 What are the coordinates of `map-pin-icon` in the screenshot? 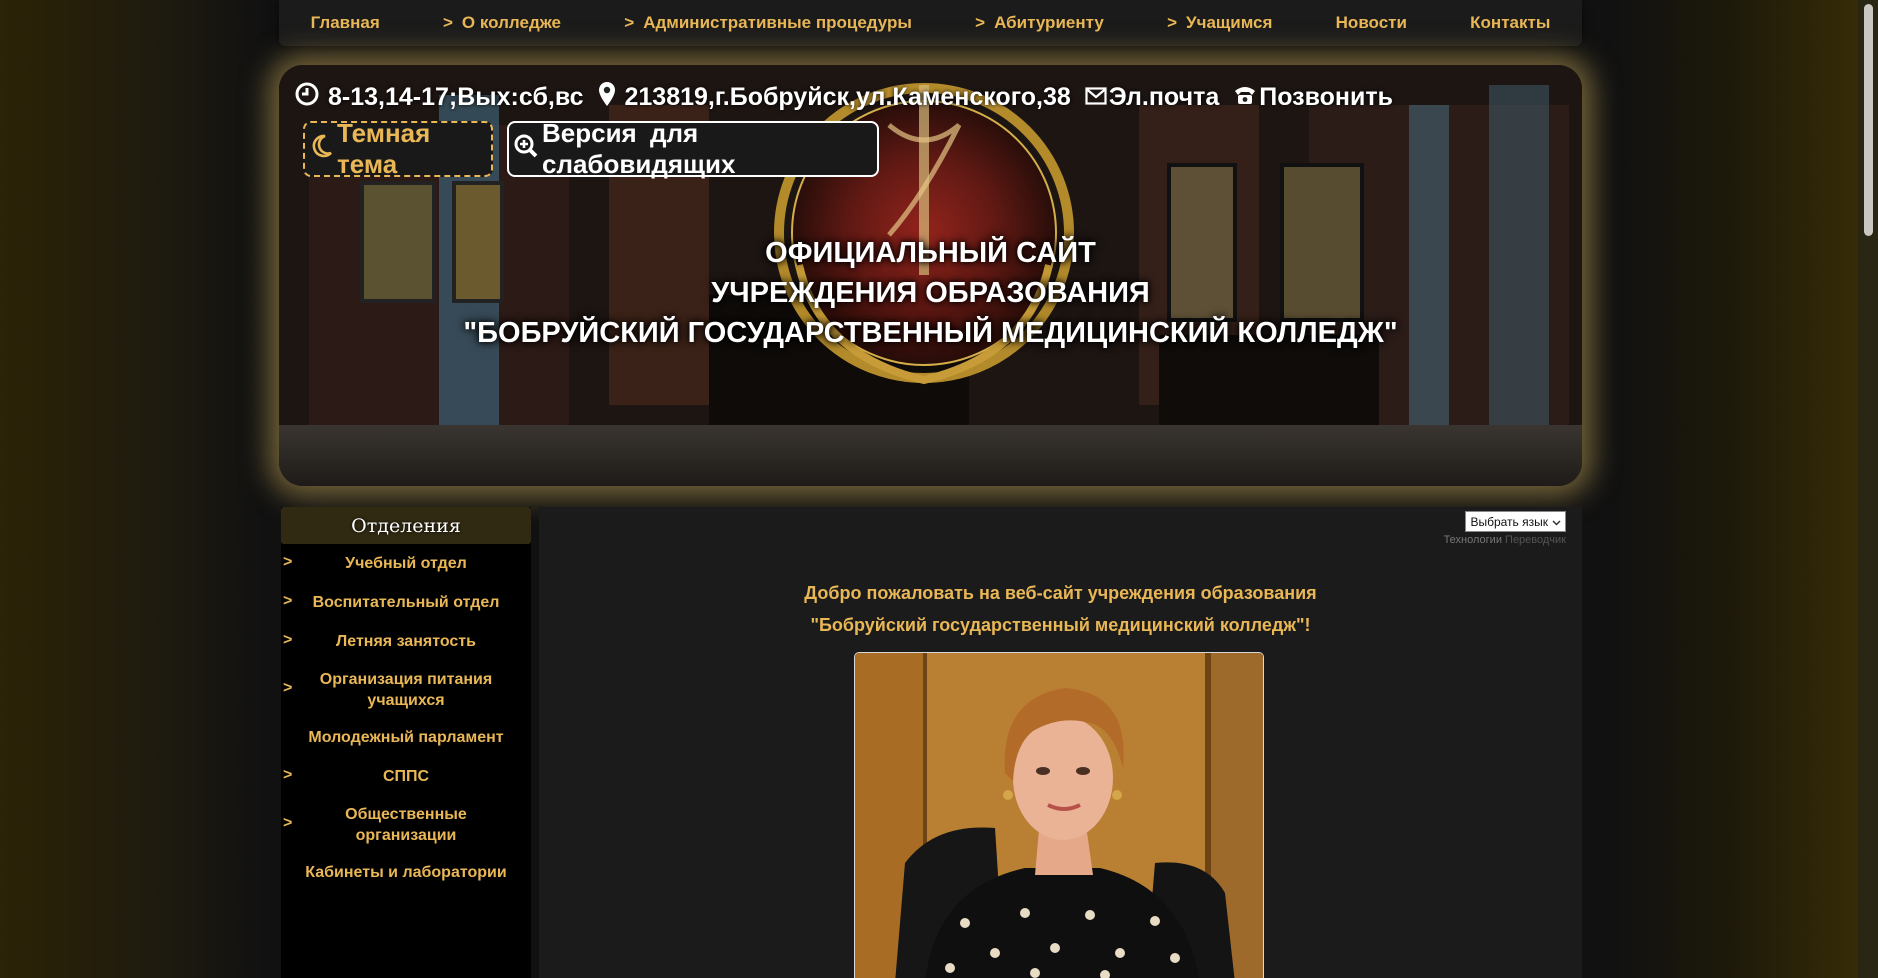 It's located at (607, 97).